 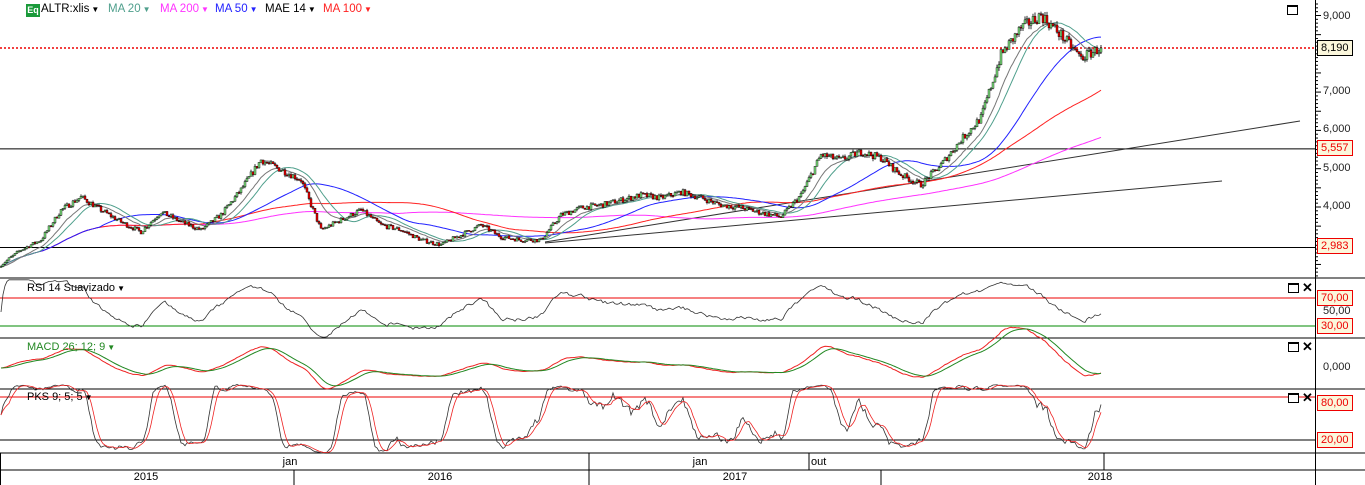 What do you see at coordinates (1293, 288) in the screenshot?
I see `rsi-maximize-button` at bounding box center [1293, 288].